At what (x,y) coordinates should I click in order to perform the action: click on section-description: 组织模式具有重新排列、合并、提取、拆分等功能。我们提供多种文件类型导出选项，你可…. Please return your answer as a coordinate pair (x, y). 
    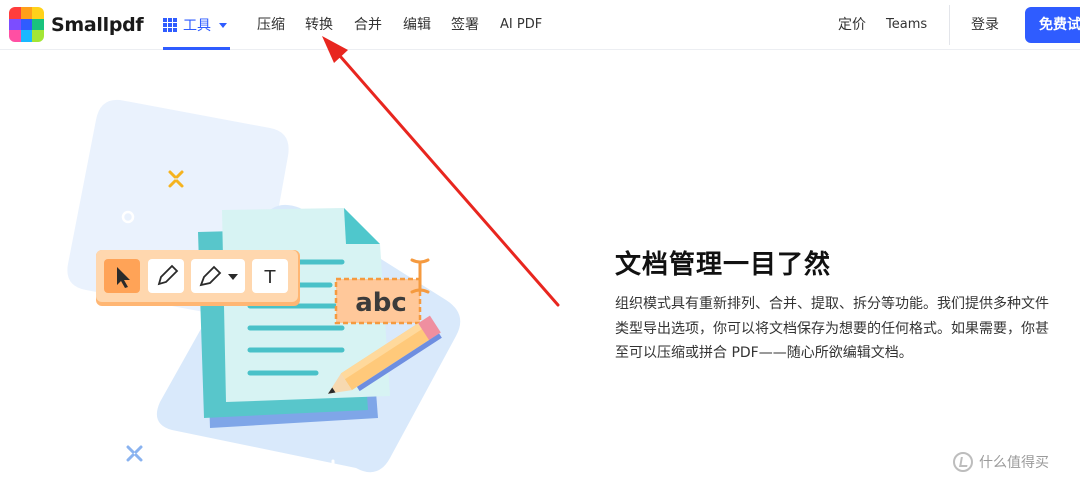
    Looking at the image, I should click on (832, 328).